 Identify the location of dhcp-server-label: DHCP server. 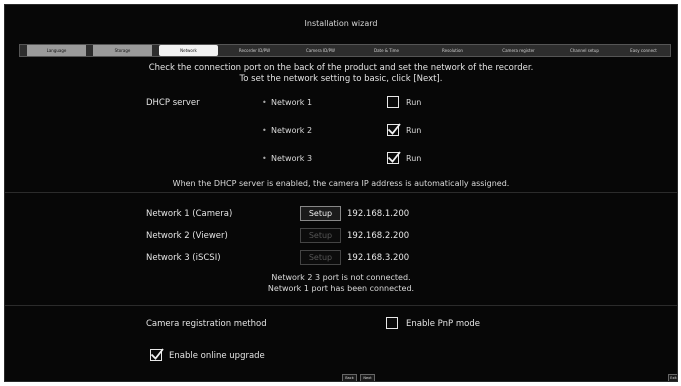
(173, 103).